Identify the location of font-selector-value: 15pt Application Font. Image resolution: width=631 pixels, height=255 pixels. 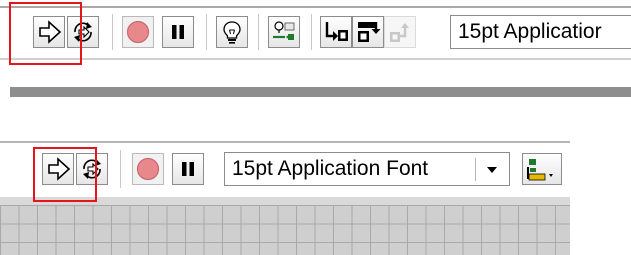
(330, 168).